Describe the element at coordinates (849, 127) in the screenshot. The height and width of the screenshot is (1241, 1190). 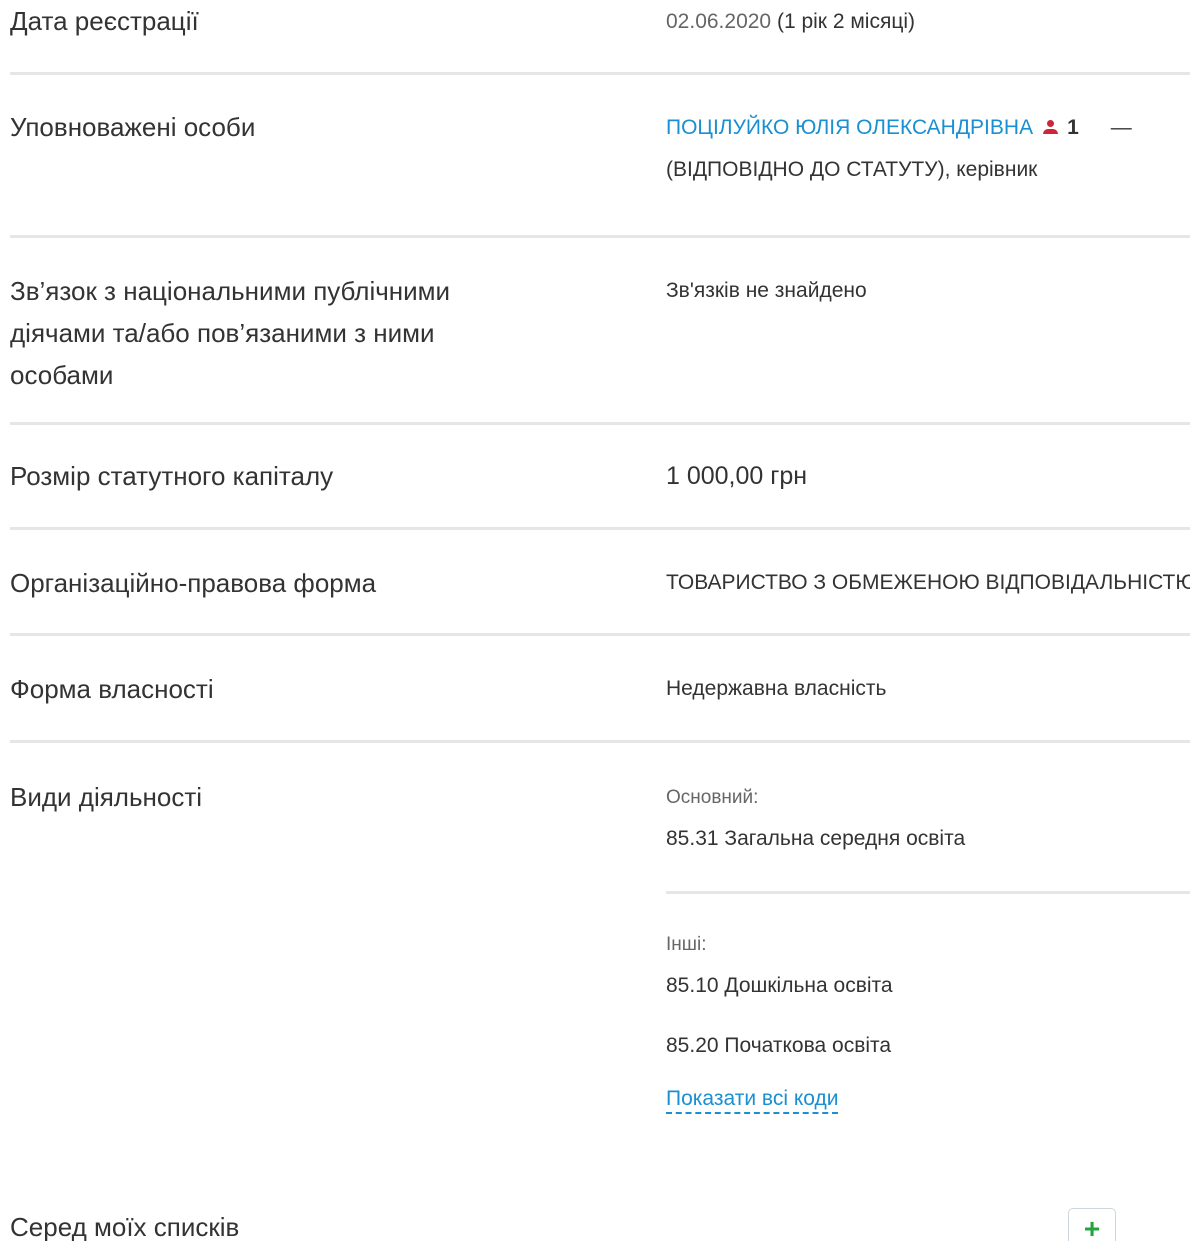
I see `authorized-person-link: ПОЦІЛУЙКО ЮЛІЯ ОЛЕКСАНДРІВНА` at that location.